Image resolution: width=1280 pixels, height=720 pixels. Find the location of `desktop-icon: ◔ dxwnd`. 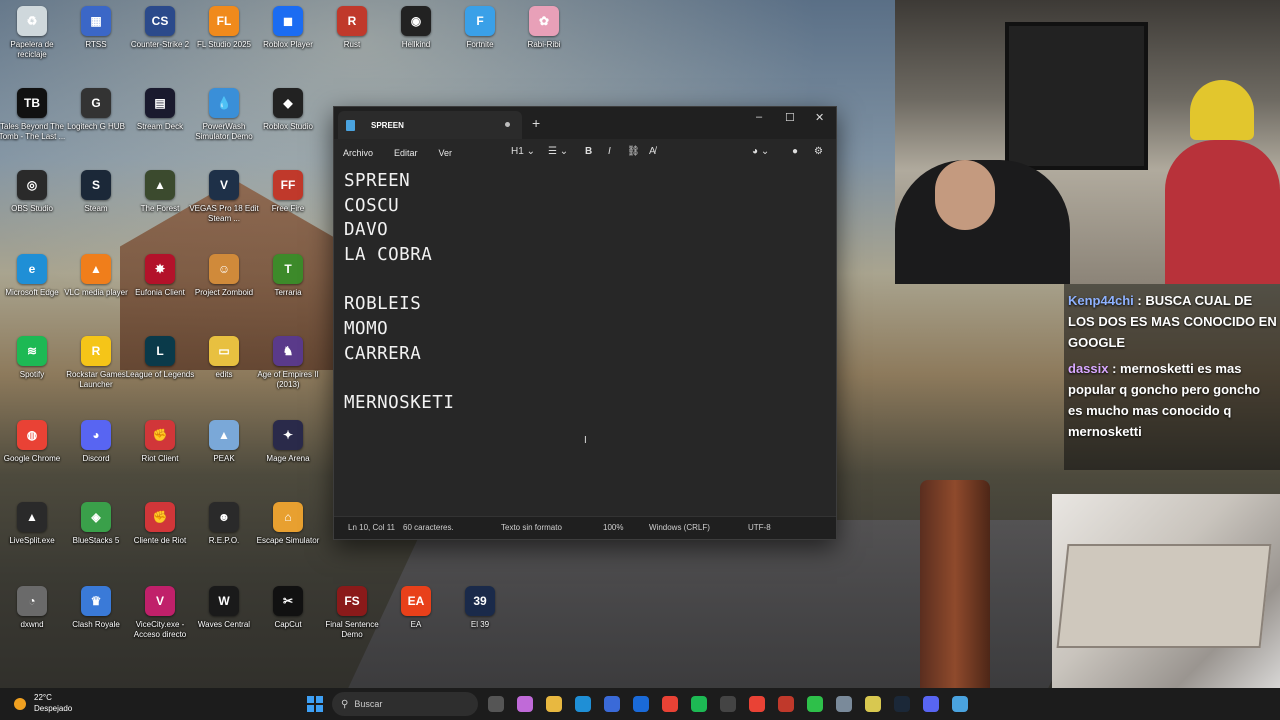

desktop-icon: ◔ dxwnd is located at coordinates (32, 619).